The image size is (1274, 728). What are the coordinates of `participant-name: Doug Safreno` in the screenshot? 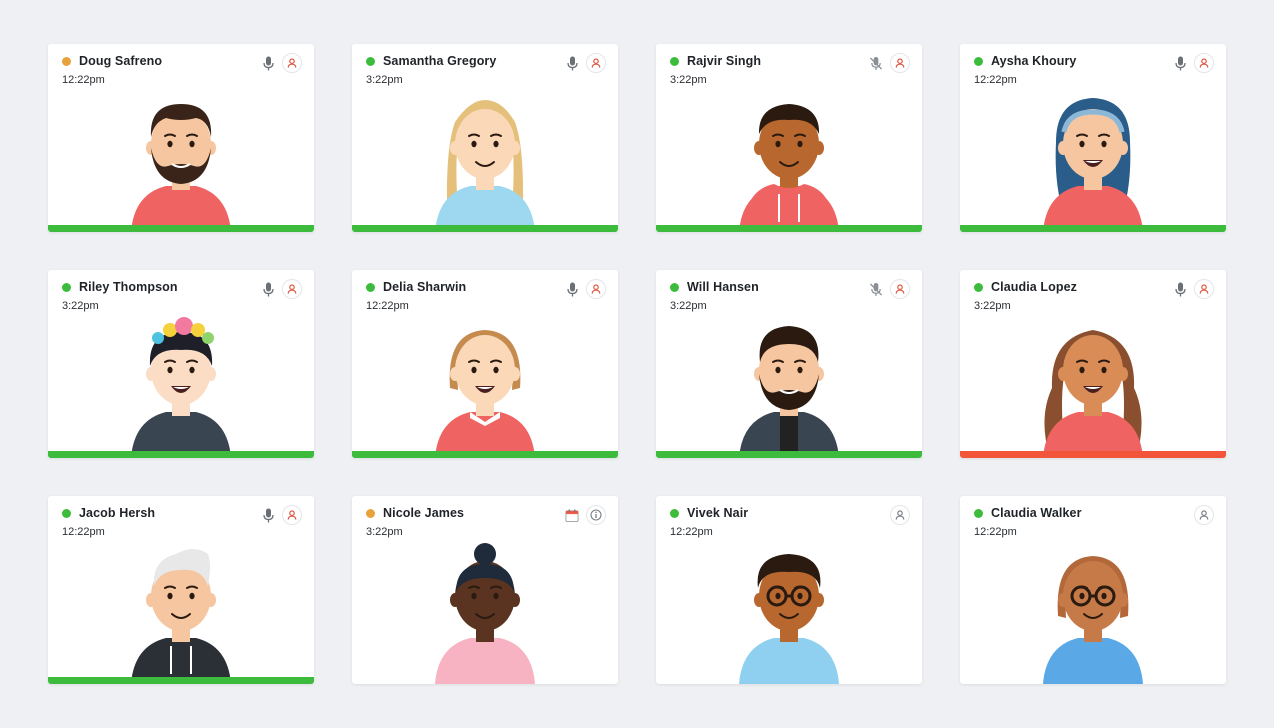 It's located at (121, 61).